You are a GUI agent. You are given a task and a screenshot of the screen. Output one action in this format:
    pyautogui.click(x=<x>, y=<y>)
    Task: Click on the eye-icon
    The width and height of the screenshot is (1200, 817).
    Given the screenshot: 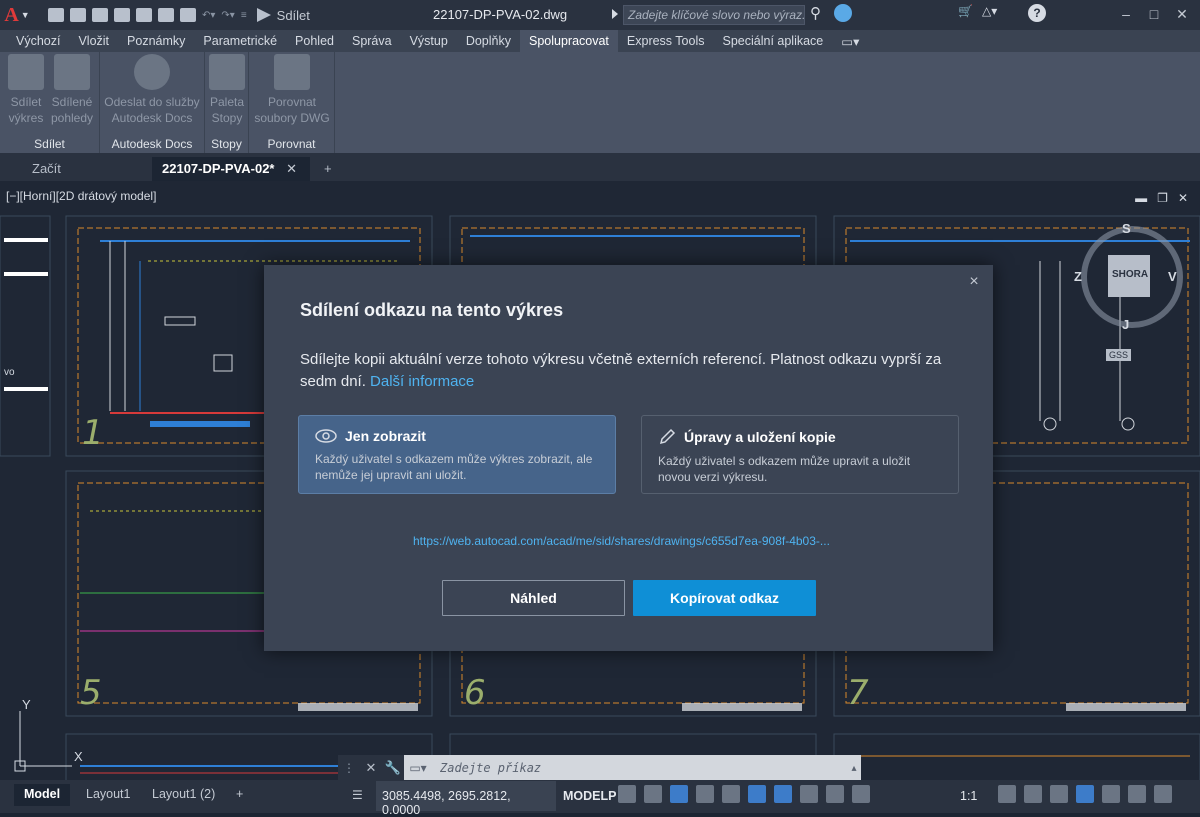 What is the action you would take?
    pyautogui.click(x=326, y=436)
    